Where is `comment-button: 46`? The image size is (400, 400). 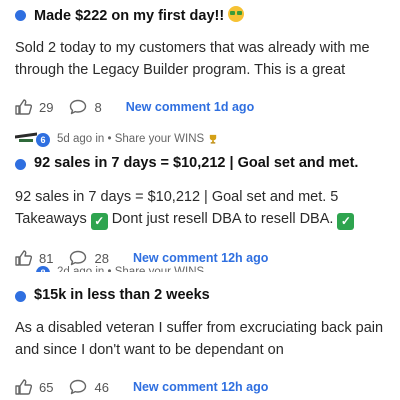 comment-button: 46 is located at coordinates (89, 387).